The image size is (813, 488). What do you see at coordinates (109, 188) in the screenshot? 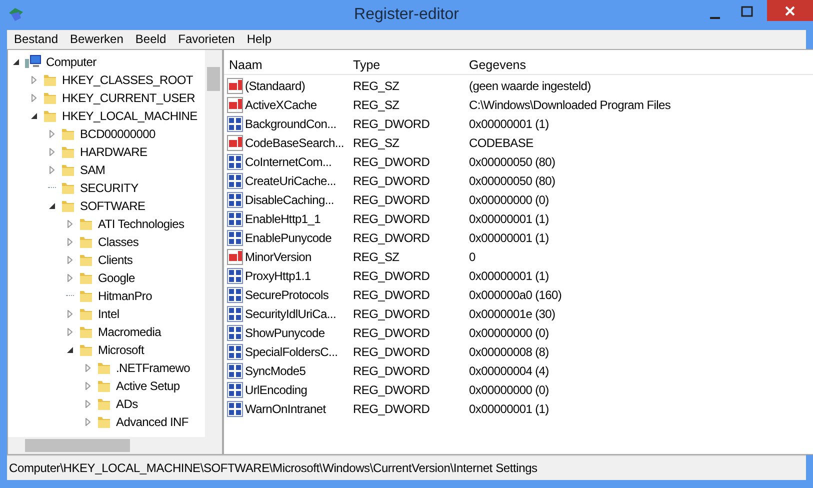
I see `tree-item: SECURITY` at bounding box center [109, 188].